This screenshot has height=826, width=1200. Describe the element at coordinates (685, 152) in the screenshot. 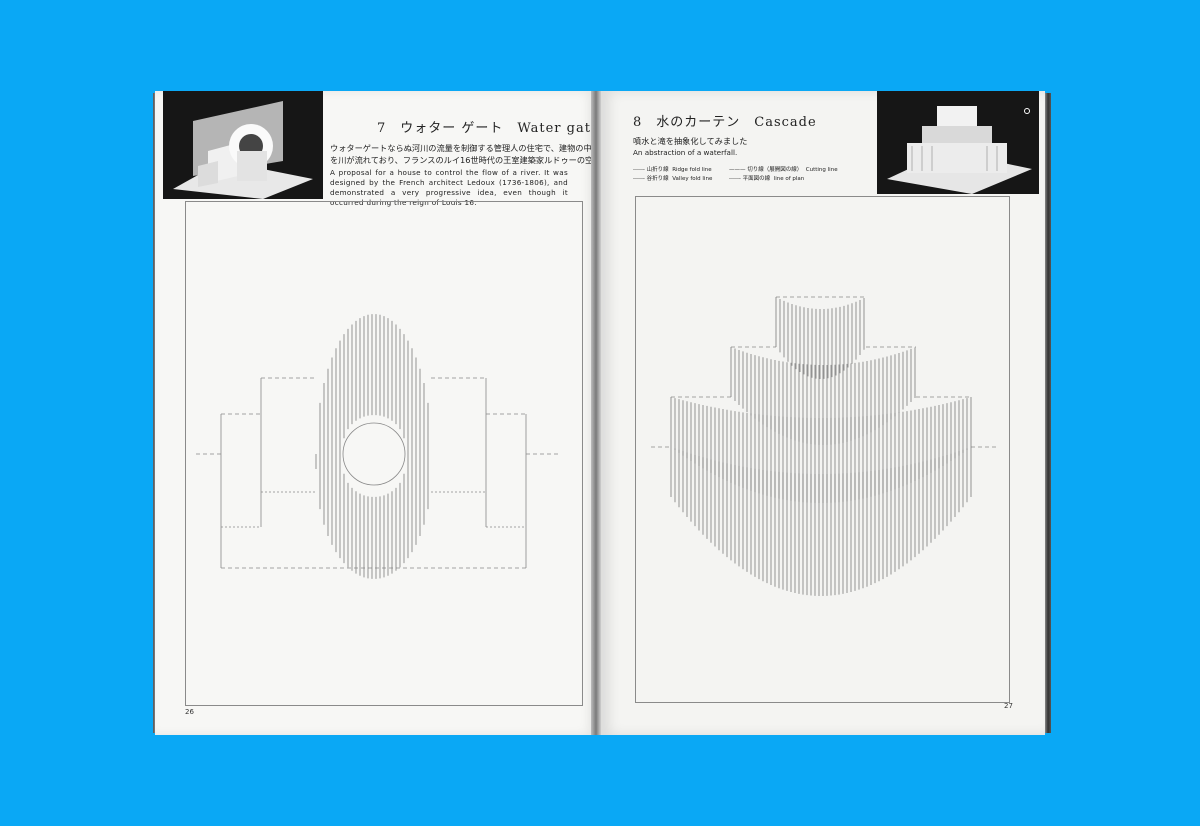

I see `right-en-subtitle: An abstraction of a waterfall.` at that location.